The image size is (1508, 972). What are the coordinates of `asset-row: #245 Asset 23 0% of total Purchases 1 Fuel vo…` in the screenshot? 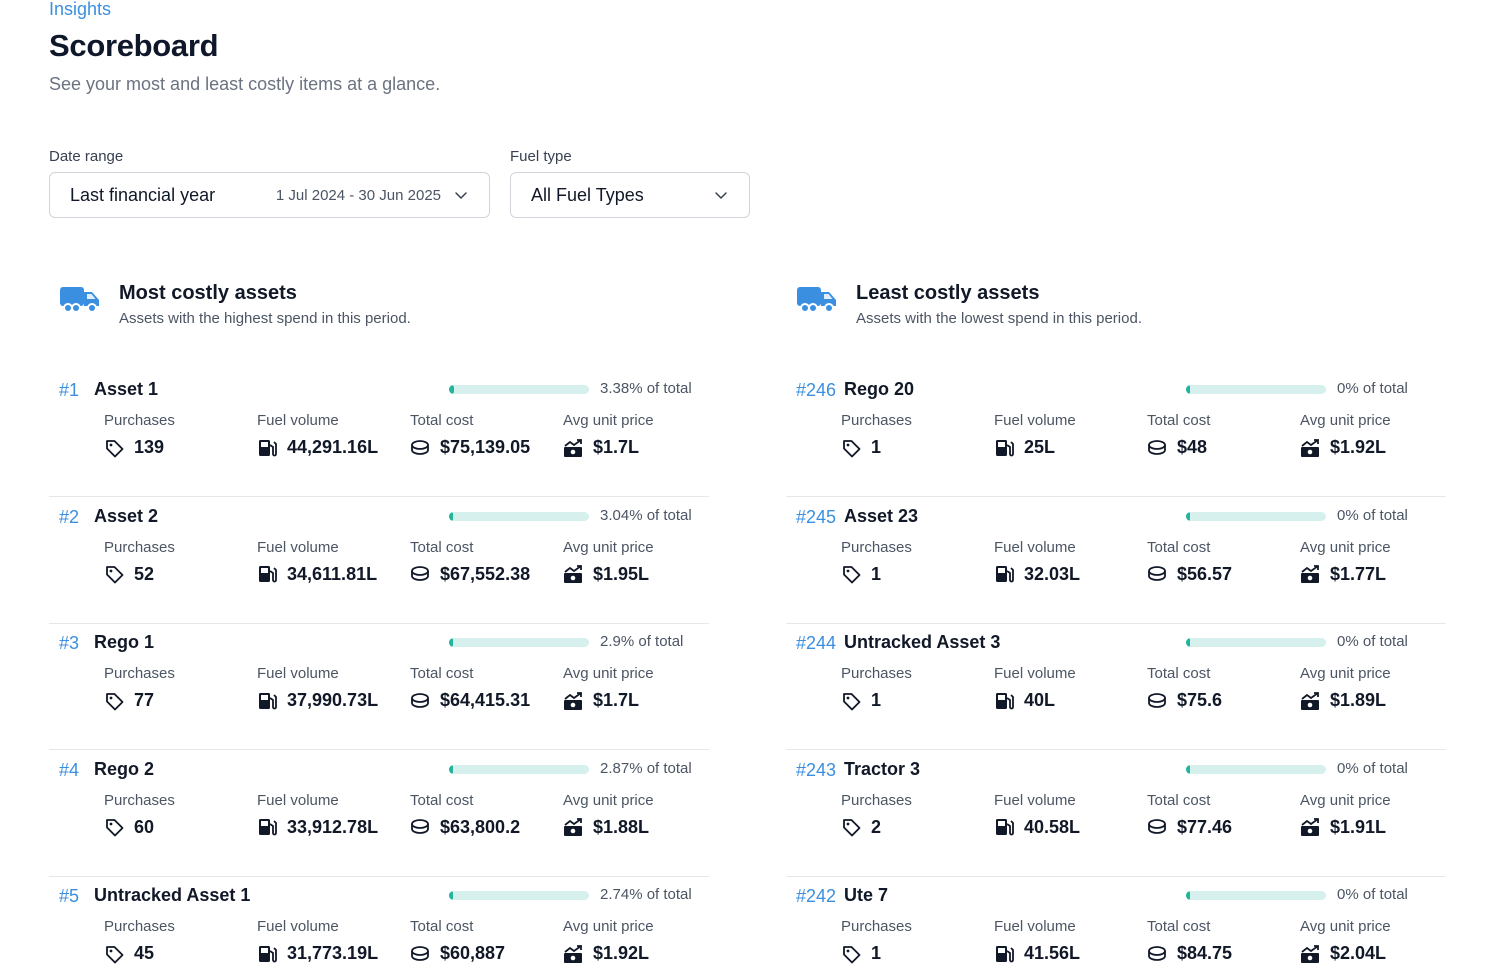 It's located at (1116, 560).